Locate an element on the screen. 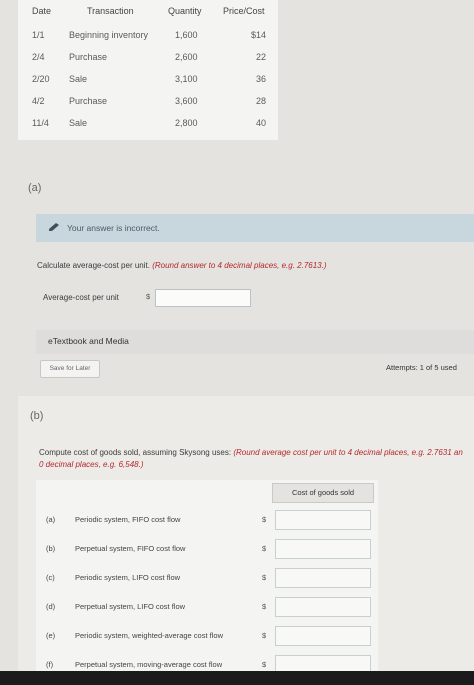  cogs-row-label: Perpetual system, LIFO cost flow is located at coordinates (130, 606).